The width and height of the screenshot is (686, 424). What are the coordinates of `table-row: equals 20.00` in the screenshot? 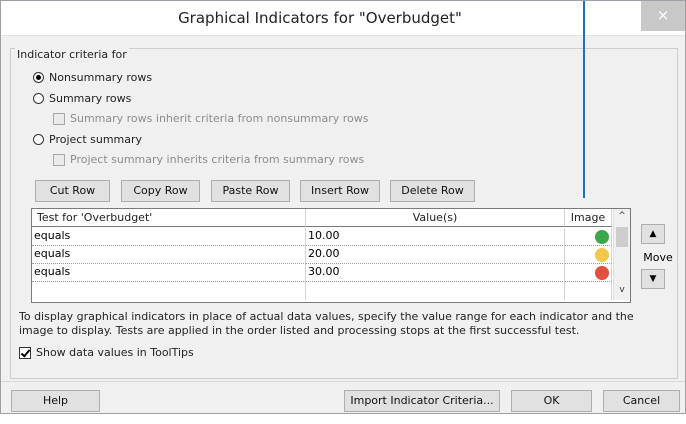 It's located at (322, 255).